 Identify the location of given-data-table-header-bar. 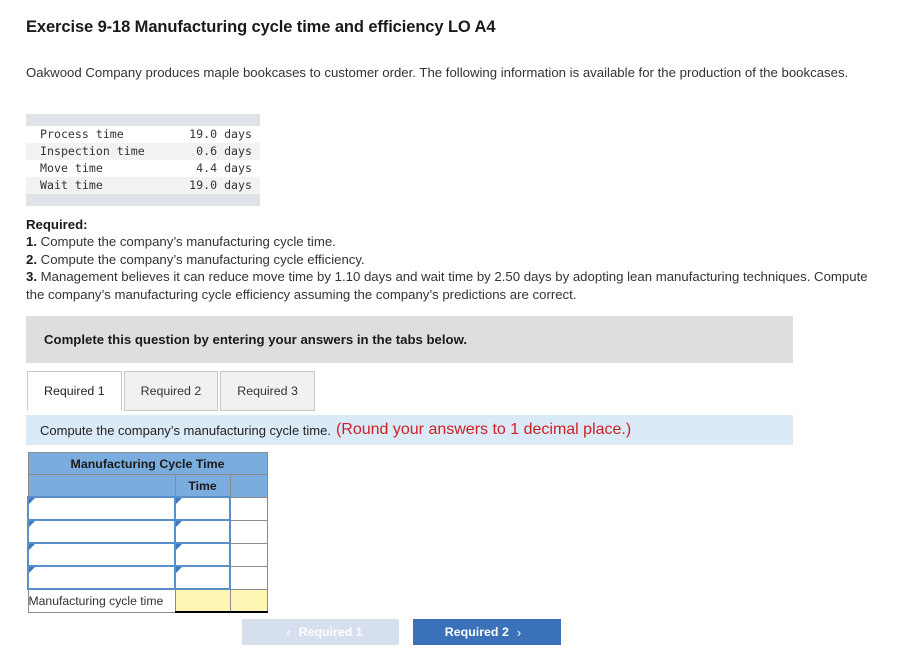
(143, 120).